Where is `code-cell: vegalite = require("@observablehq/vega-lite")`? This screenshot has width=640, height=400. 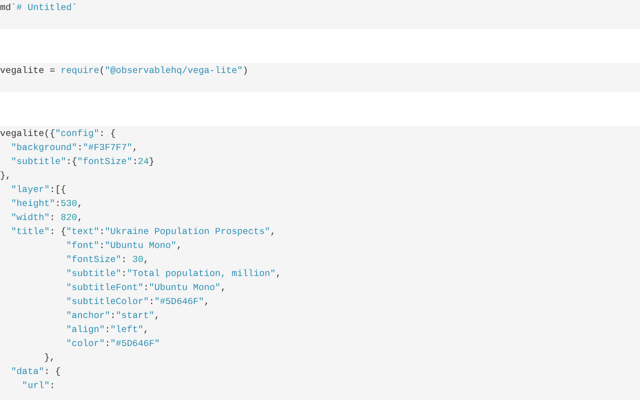
code-cell: vegalite = require("@observablehq/vega-lite") is located at coordinates (320, 77).